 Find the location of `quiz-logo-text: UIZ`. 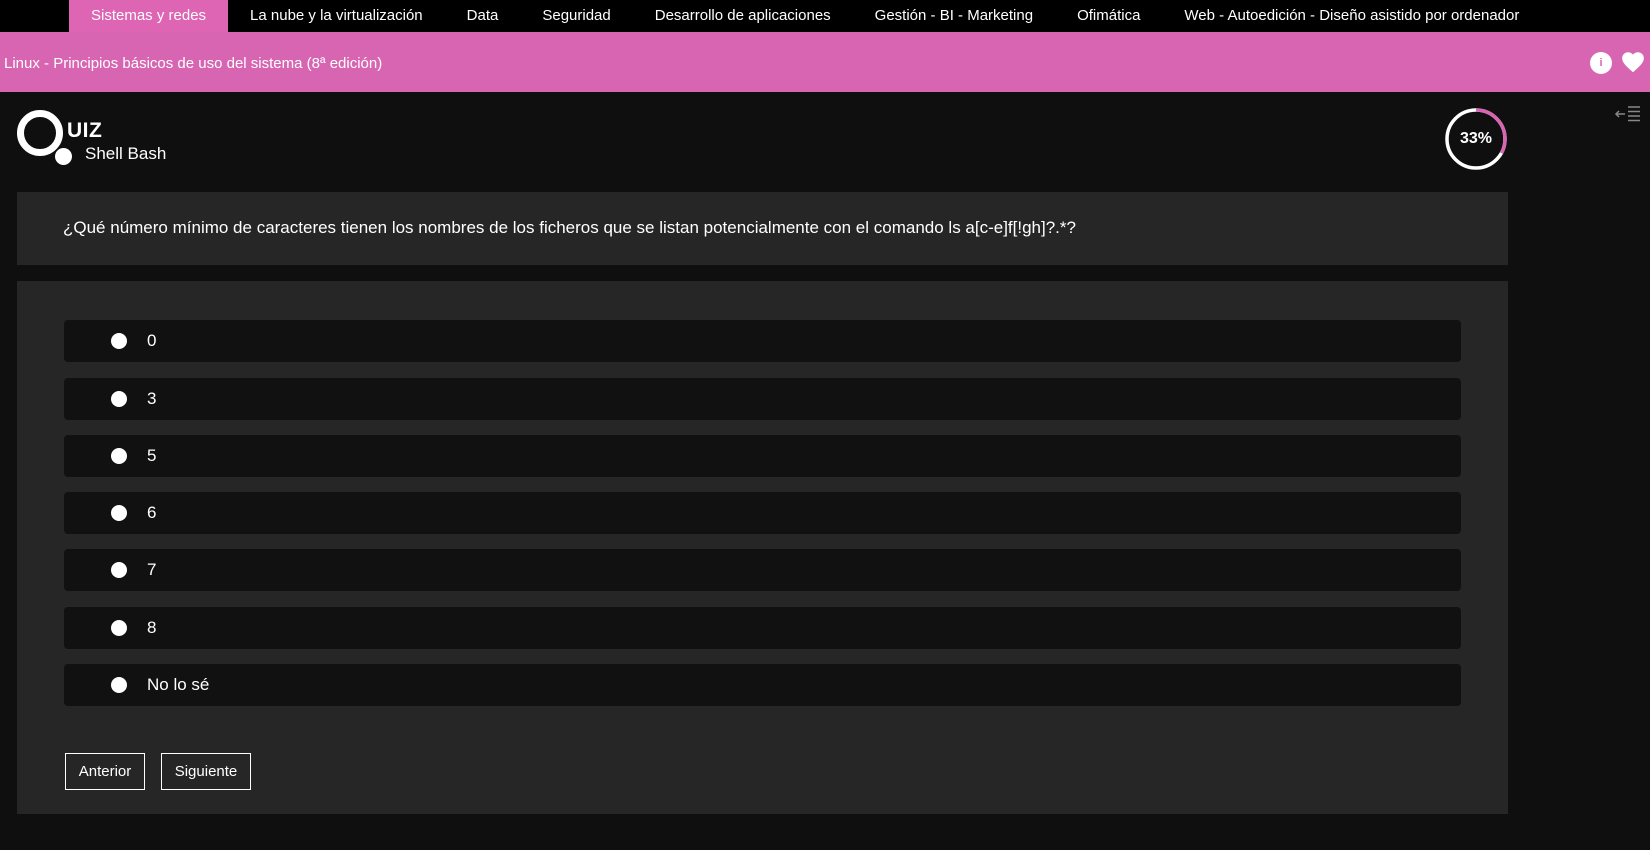

quiz-logo-text: UIZ is located at coordinates (85, 130).